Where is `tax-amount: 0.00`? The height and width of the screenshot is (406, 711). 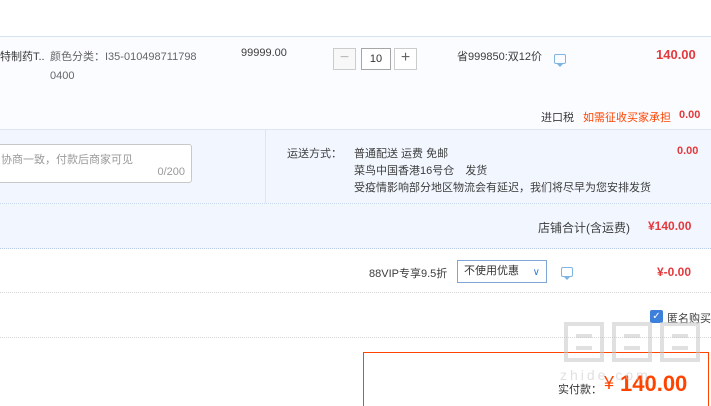
tax-amount: 0.00 is located at coordinates (690, 115).